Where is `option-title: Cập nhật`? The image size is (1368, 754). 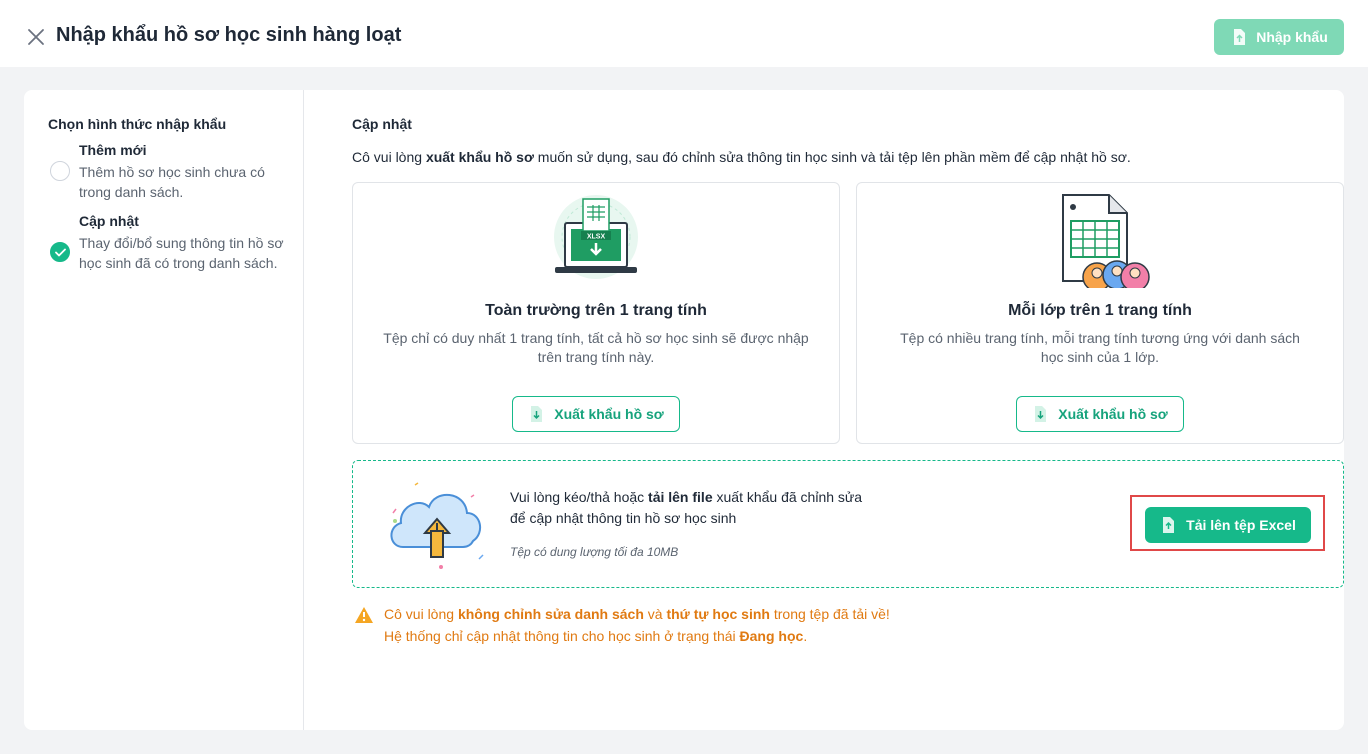 option-title: Cập nhật is located at coordinates (109, 221).